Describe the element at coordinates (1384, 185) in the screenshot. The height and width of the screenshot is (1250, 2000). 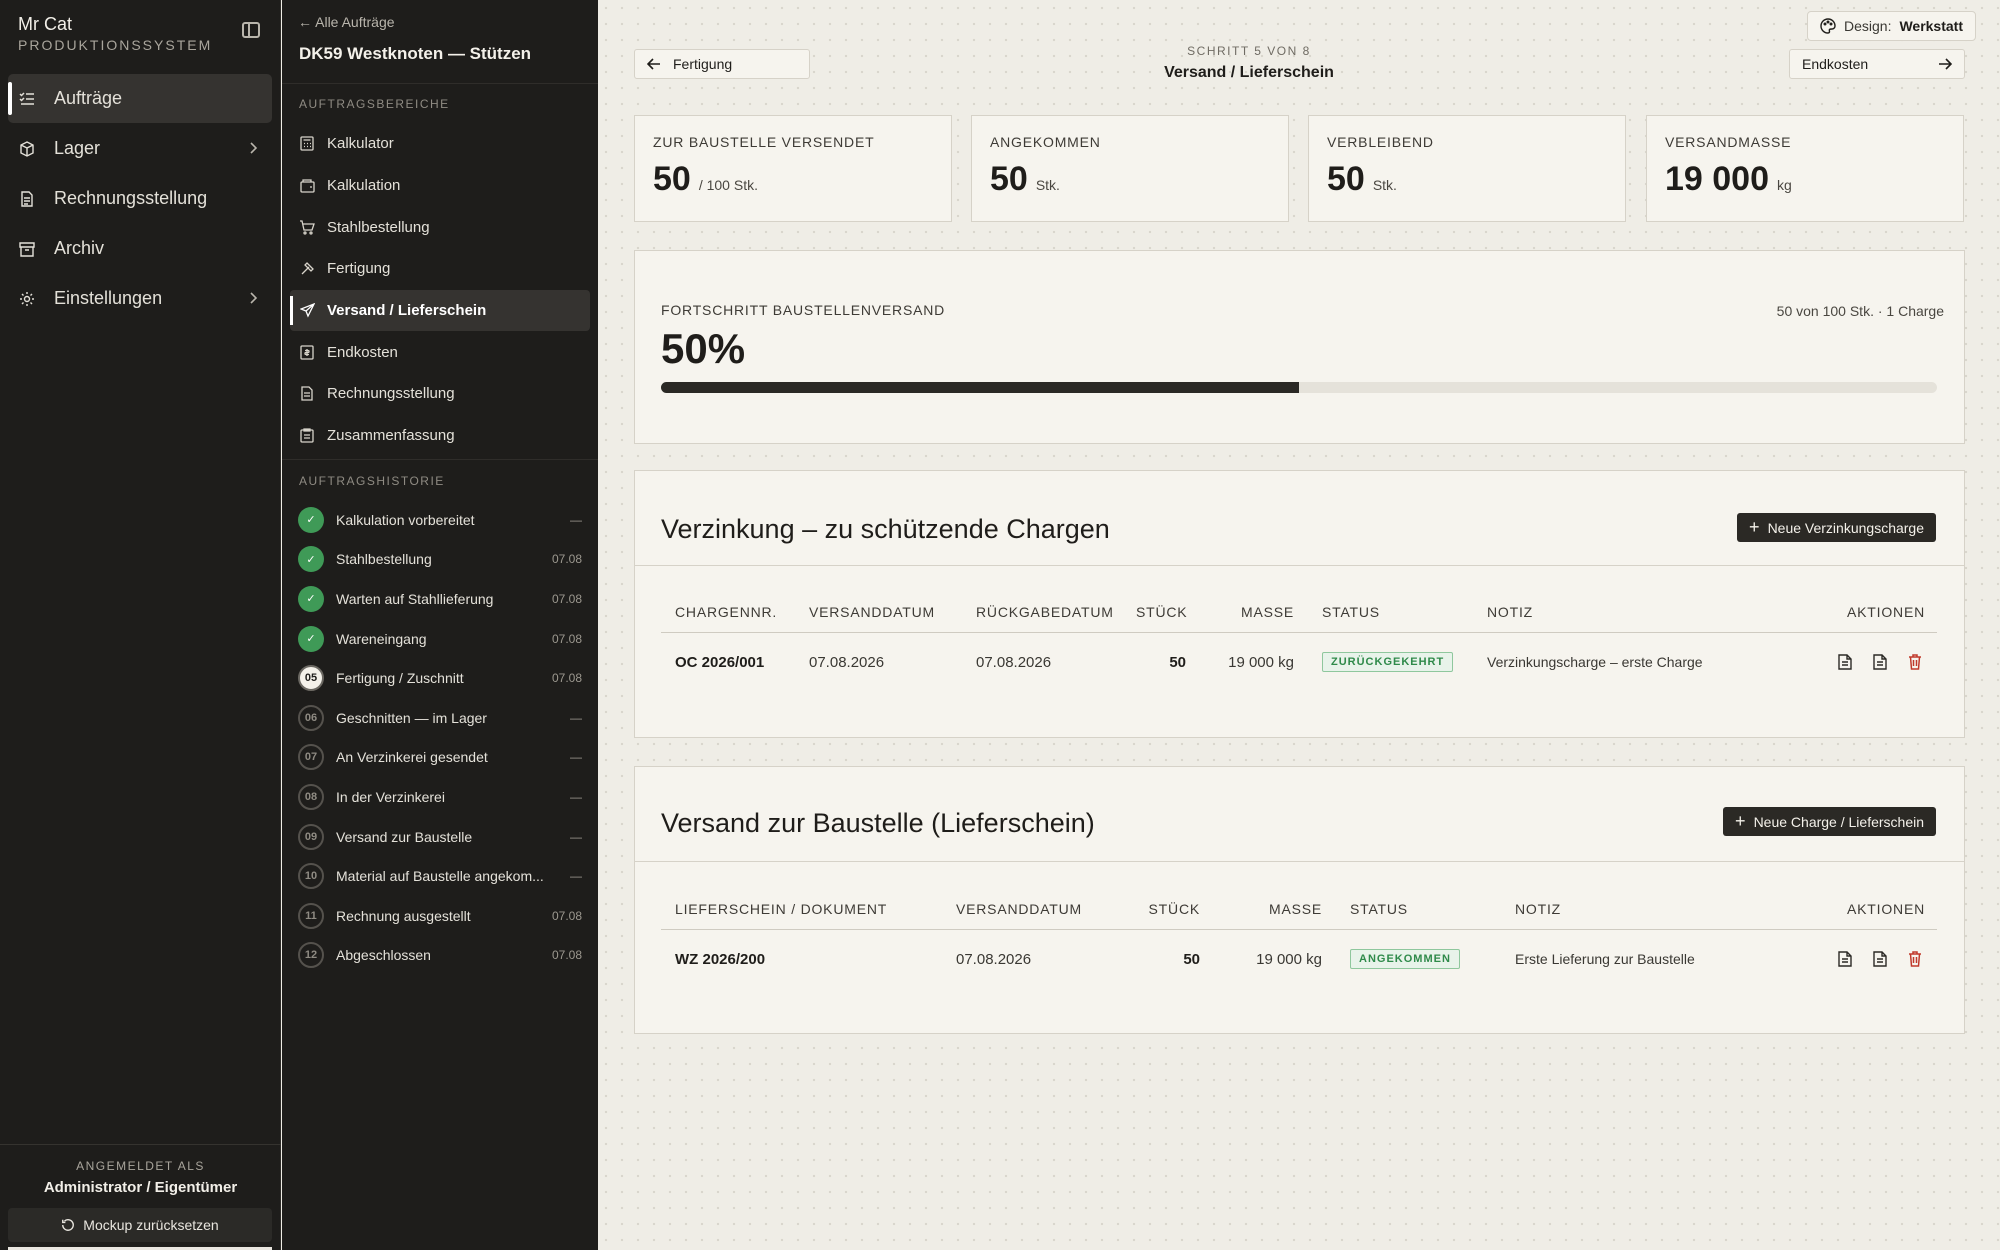
I see `kpi-unit: Stk.` at that location.